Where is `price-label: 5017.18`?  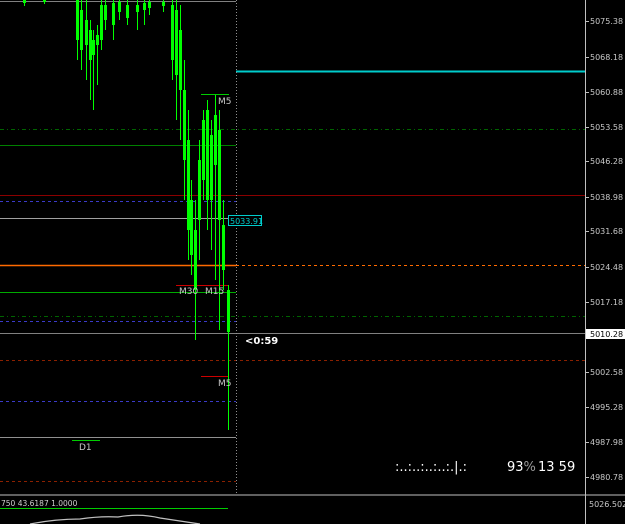
price-label: 5017.18 is located at coordinates (606, 302).